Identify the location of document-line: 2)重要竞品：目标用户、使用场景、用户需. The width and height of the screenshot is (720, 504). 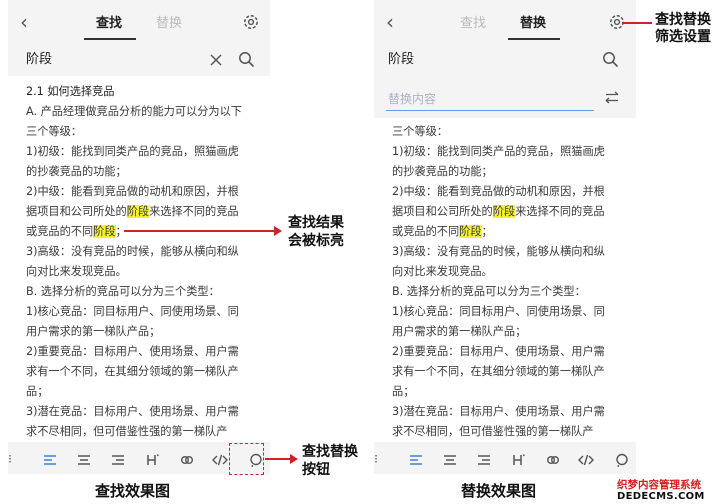
(509, 352).